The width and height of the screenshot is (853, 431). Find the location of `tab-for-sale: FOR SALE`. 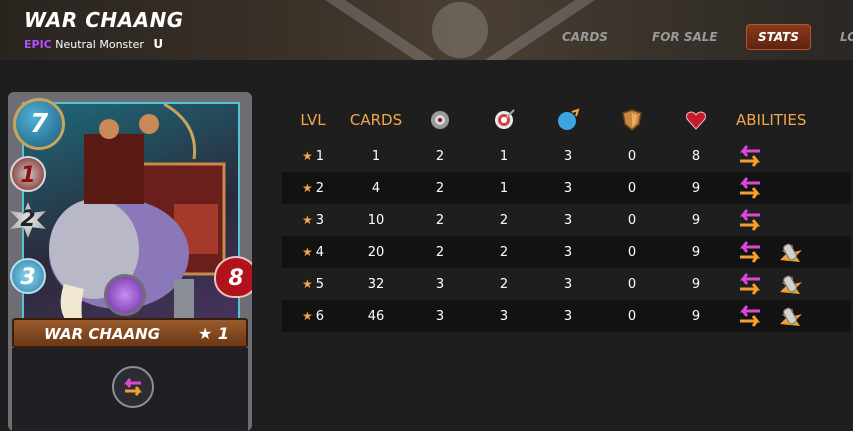

tab-for-sale: FOR SALE is located at coordinates (685, 37).